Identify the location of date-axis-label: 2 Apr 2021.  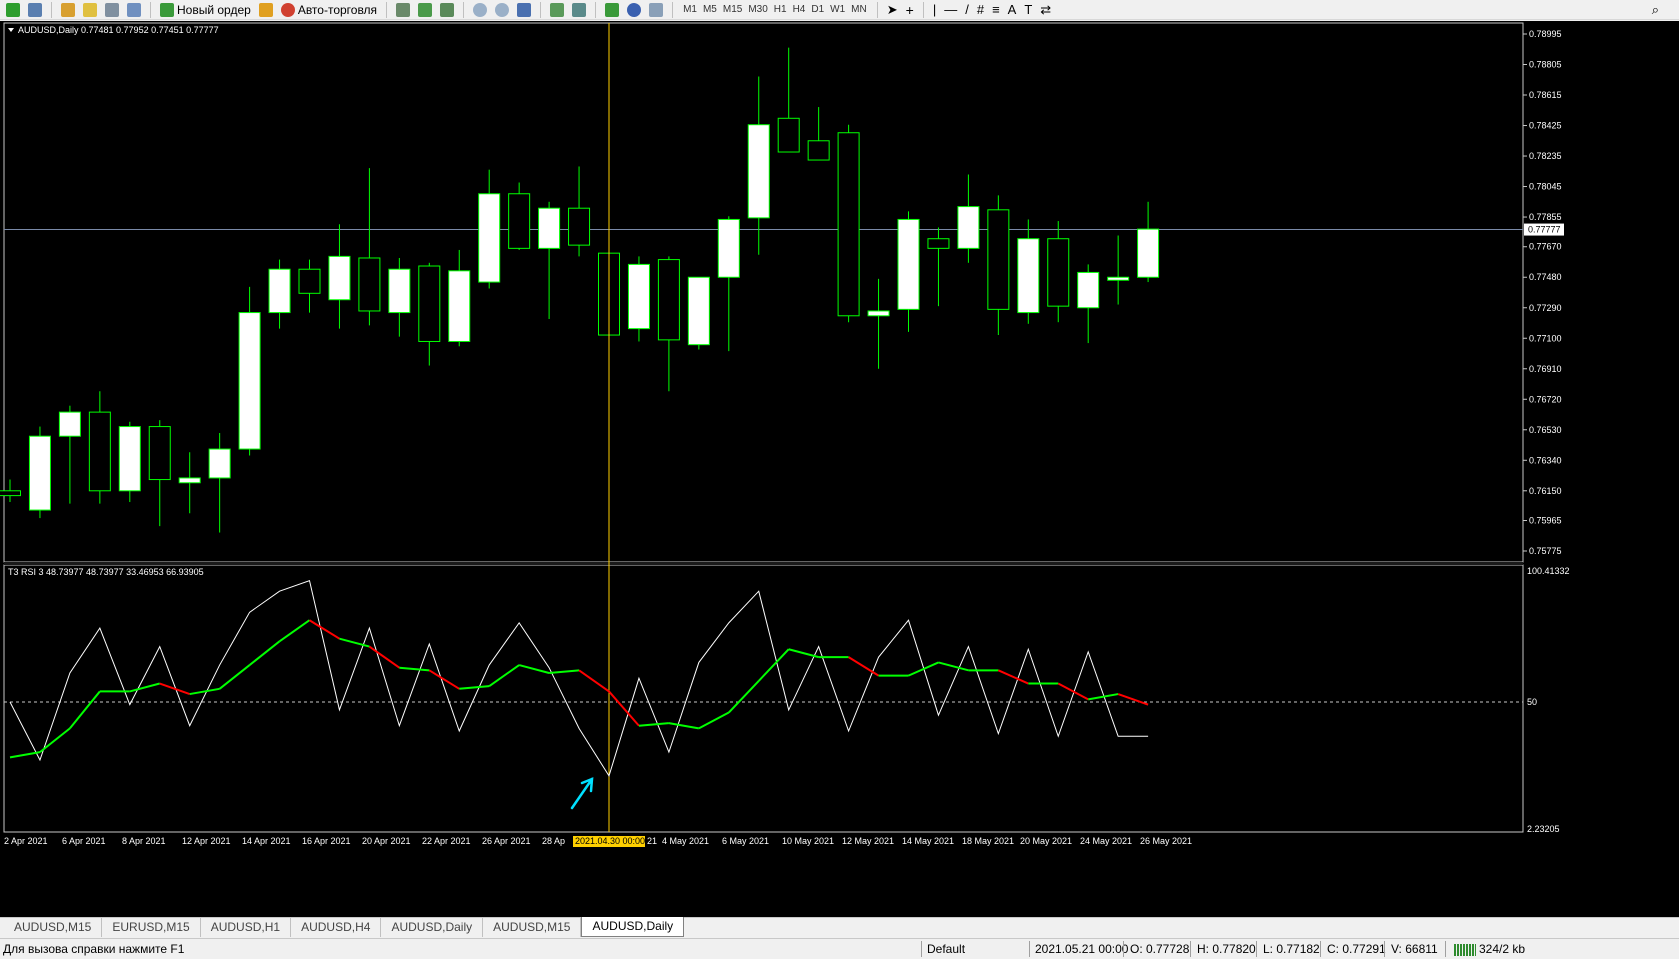
(26, 841).